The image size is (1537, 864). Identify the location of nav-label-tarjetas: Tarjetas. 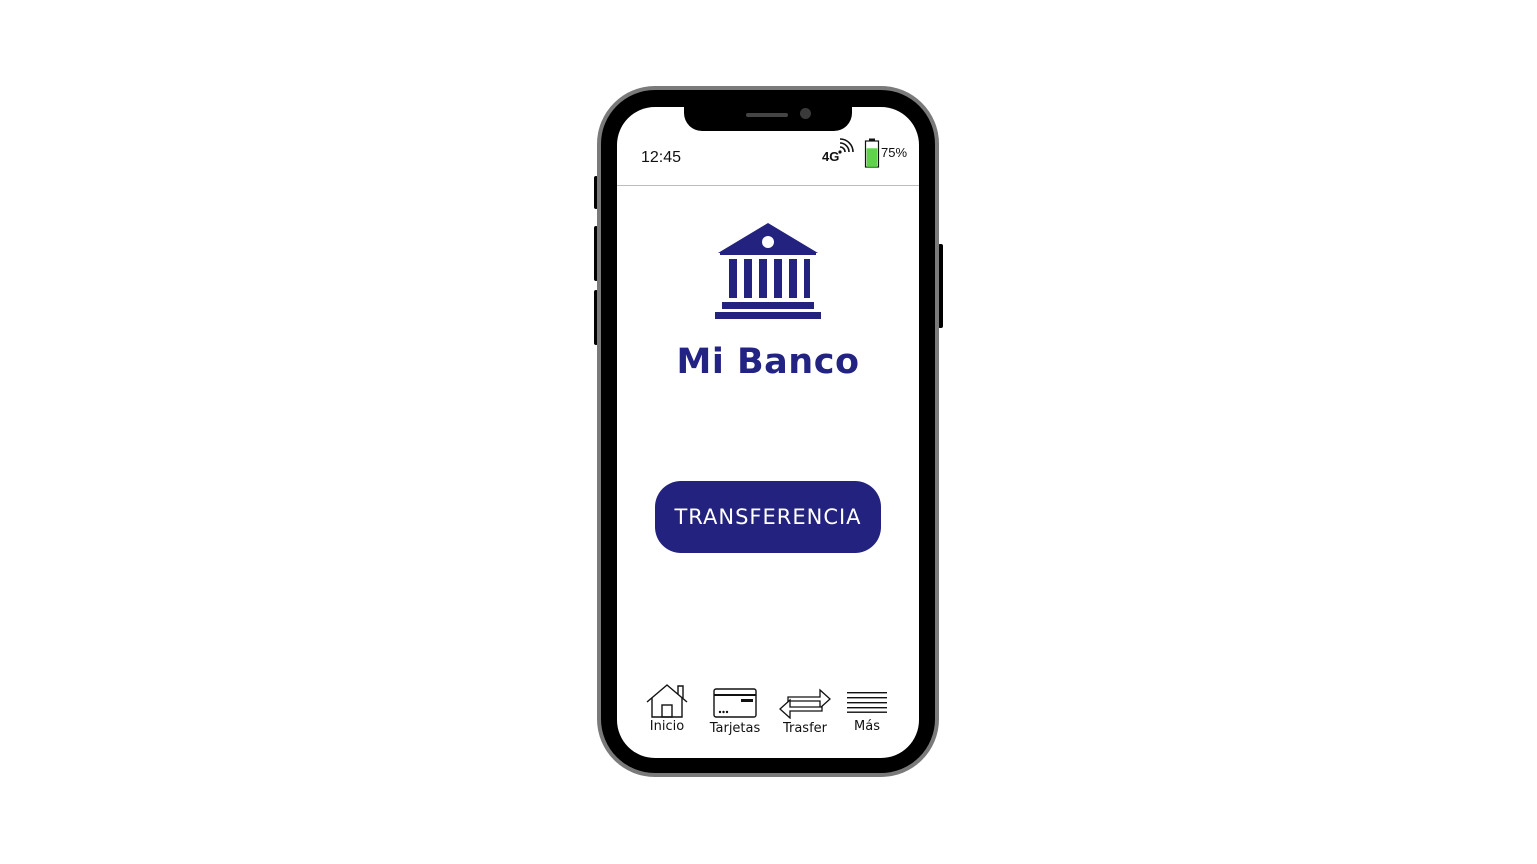
(735, 728).